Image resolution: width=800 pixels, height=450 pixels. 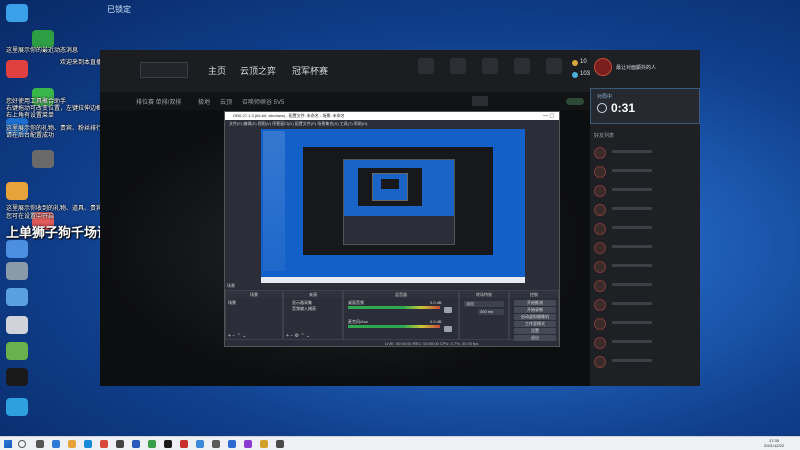 I want to click on collection-icon, so click(x=458, y=66).